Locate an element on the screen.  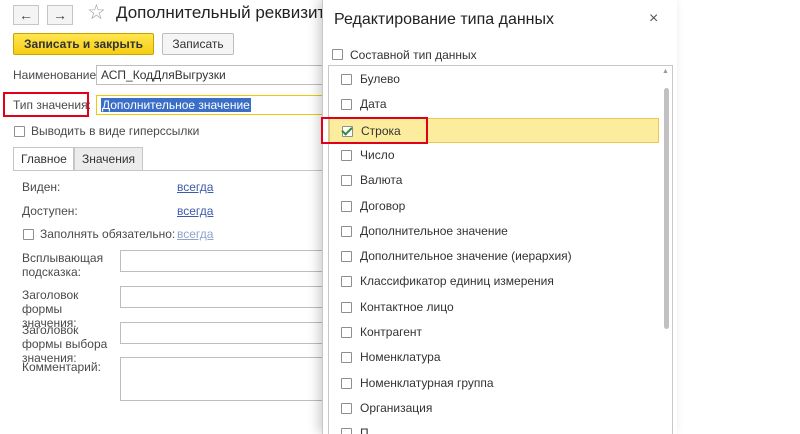
type-label: Число is located at coordinates (377, 154).